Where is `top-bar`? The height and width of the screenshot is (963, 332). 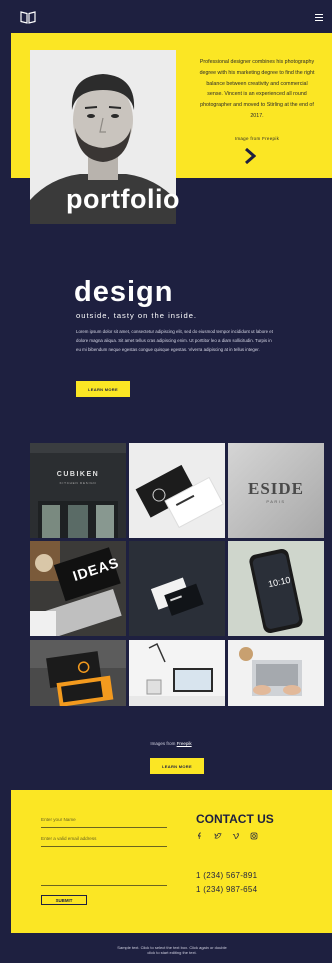
top-bar is located at coordinates (171, 16).